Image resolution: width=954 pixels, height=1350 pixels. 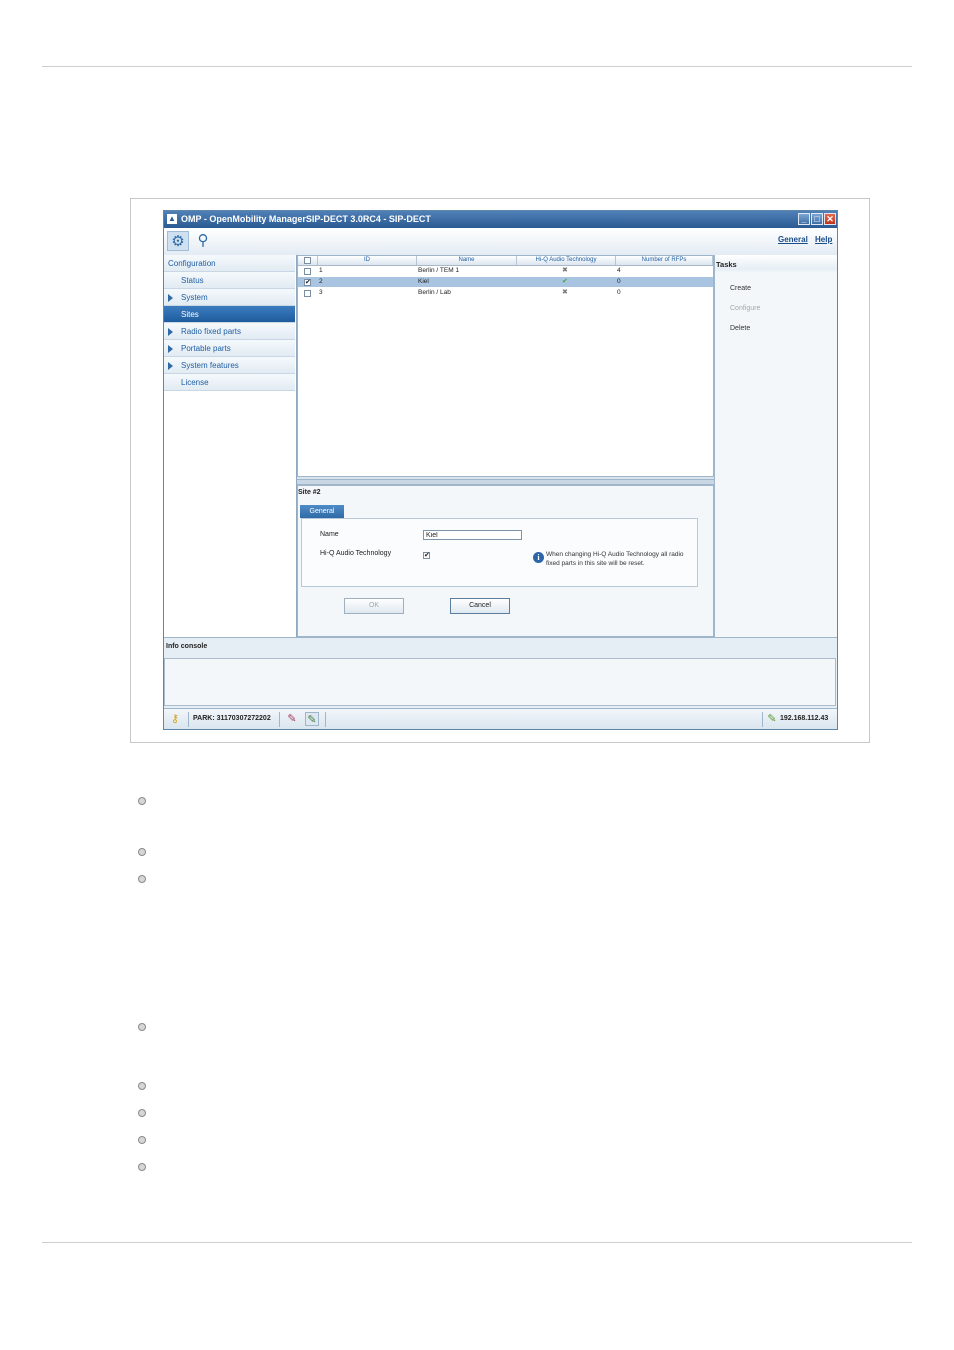 I want to click on cell-name: Berlin / TEM 1, so click(x=439, y=270).